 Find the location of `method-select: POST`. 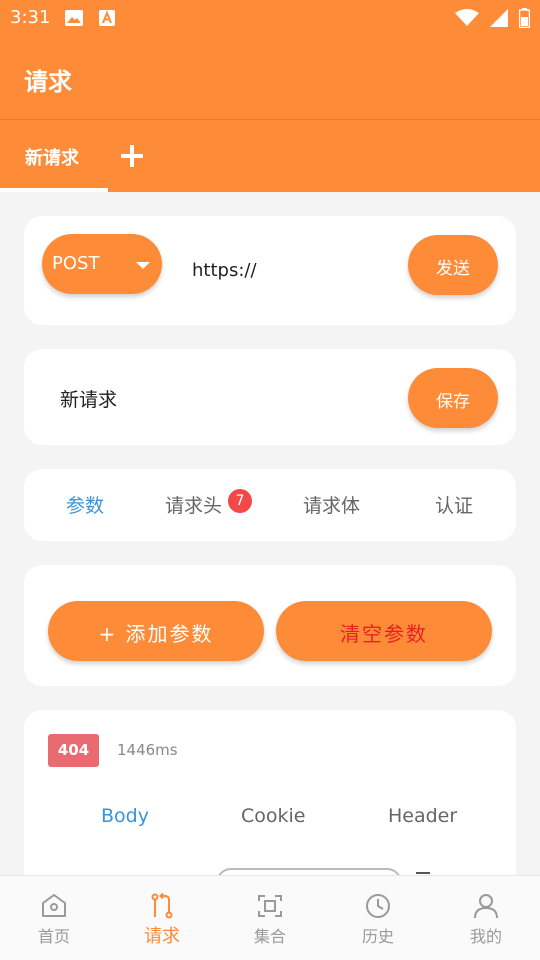

method-select: POST is located at coordinates (102, 264).